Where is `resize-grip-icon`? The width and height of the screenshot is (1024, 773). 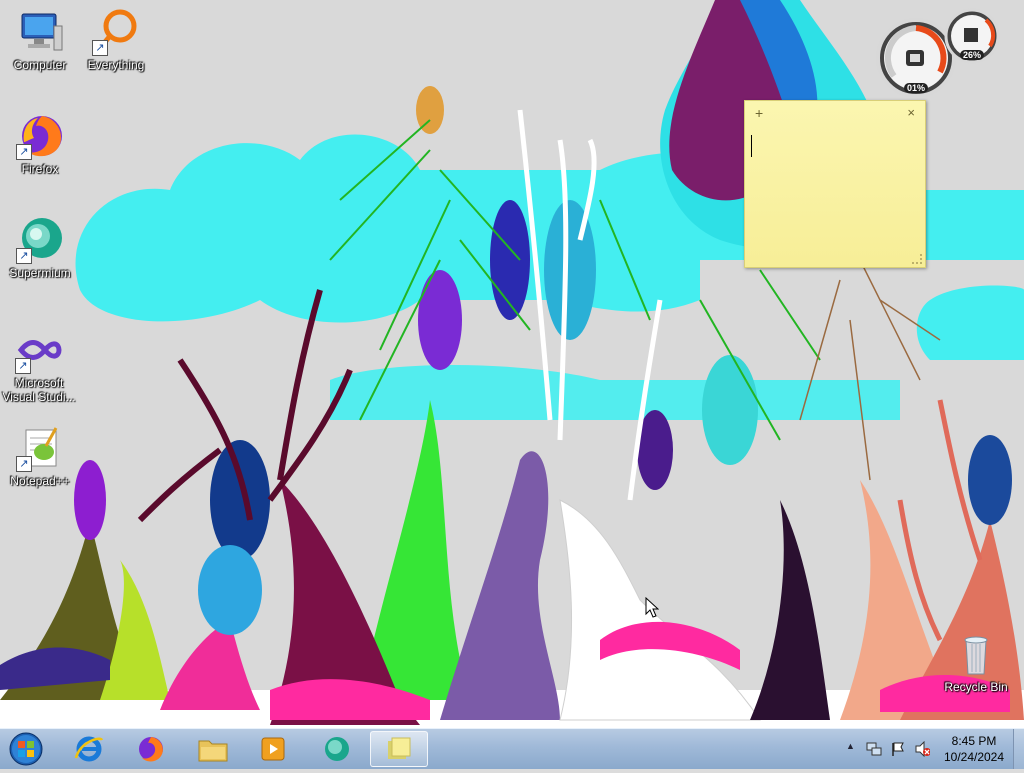
resize-grip-icon is located at coordinates (917, 259).